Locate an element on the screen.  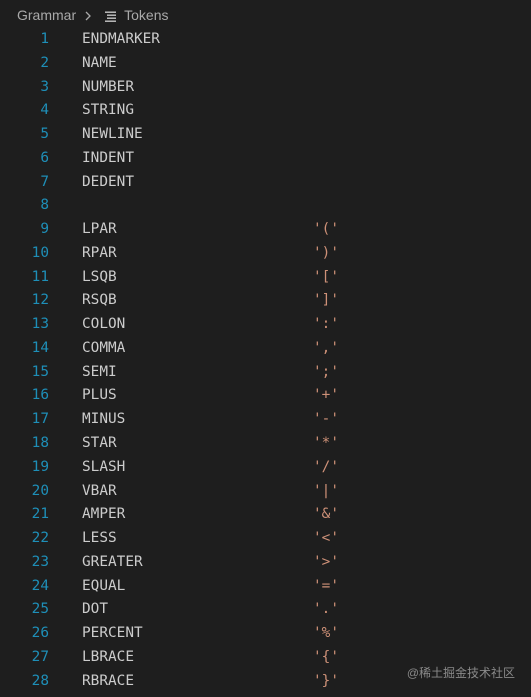
token-name: DOT is located at coordinates (95, 609).